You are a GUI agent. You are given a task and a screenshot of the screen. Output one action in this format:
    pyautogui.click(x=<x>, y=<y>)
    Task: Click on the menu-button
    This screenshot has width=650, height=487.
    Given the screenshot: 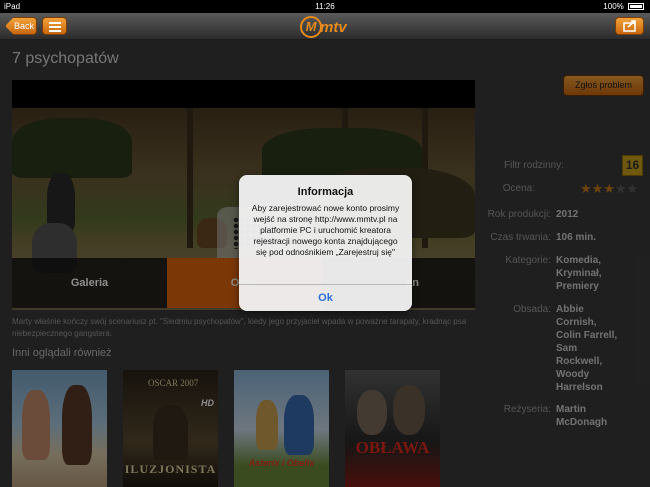 What is the action you would take?
    pyautogui.click(x=54, y=26)
    